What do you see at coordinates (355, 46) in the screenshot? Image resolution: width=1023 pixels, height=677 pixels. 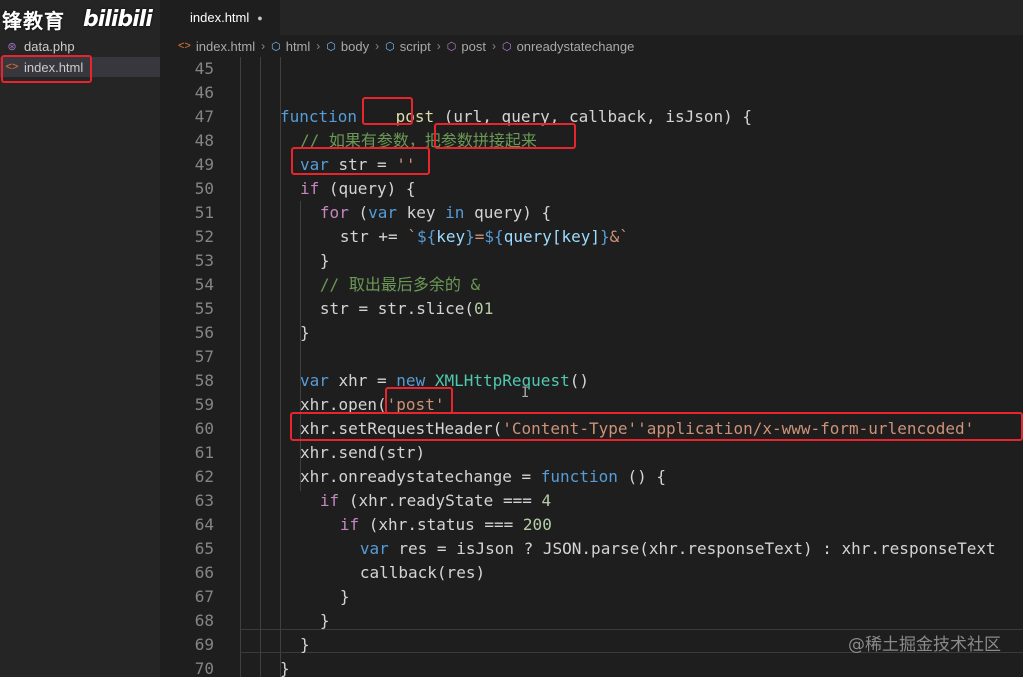 I see `breadcrumb-label: body` at bounding box center [355, 46].